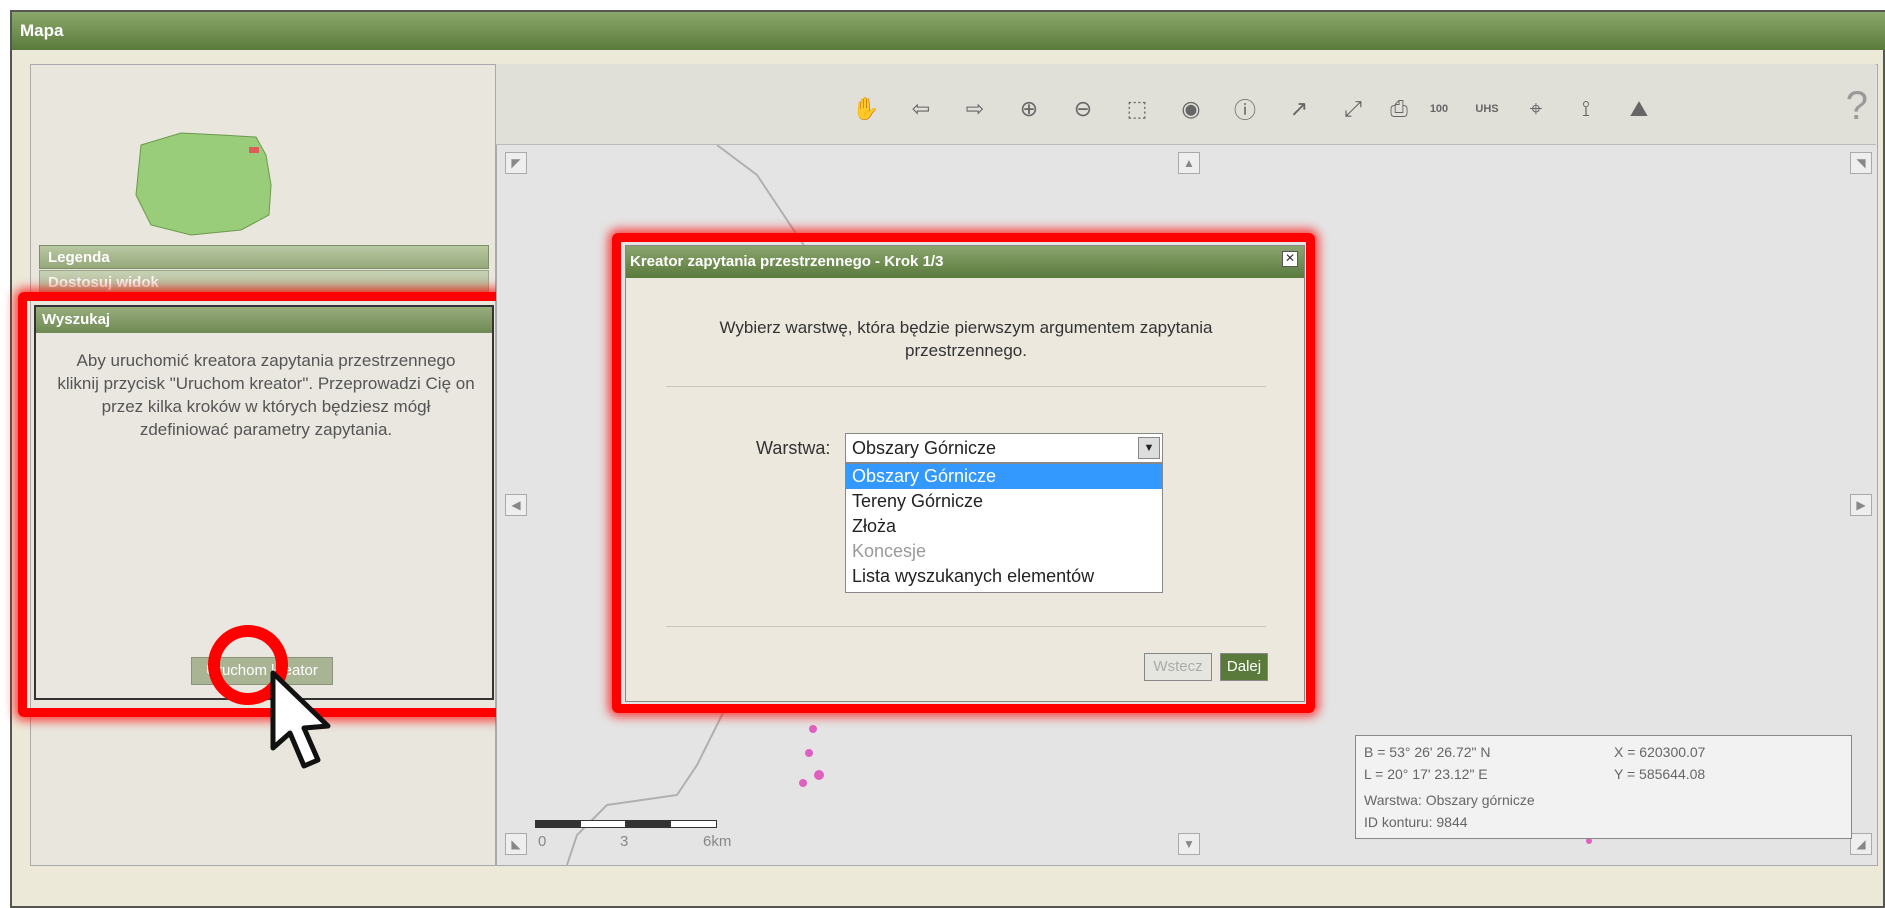  What do you see at coordinates (1536, 109) in the screenshot?
I see `coord-icon: ⌖` at bounding box center [1536, 109].